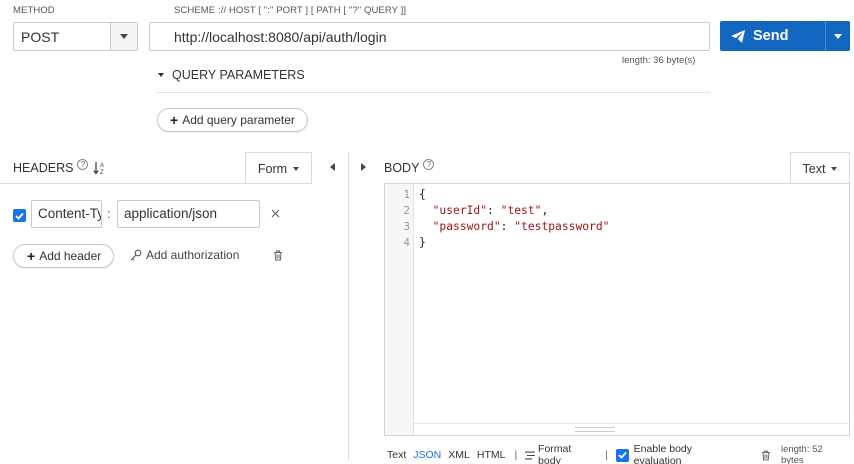 This screenshot has width=854, height=464. Describe the element at coordinates (66, 214) in the screenshot. I see `header-name-input: Content-Type` at that location.